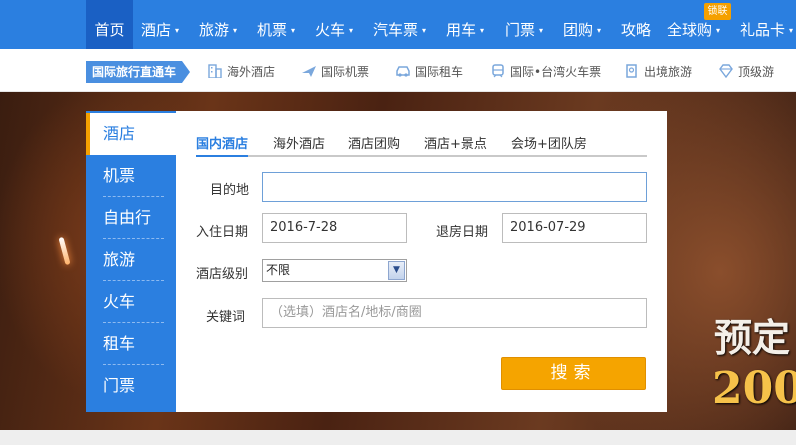 This screenshot has height=445, width=796. I want to click on tab-hotel-groupbuy: 酒店团购, so click(374, 145).